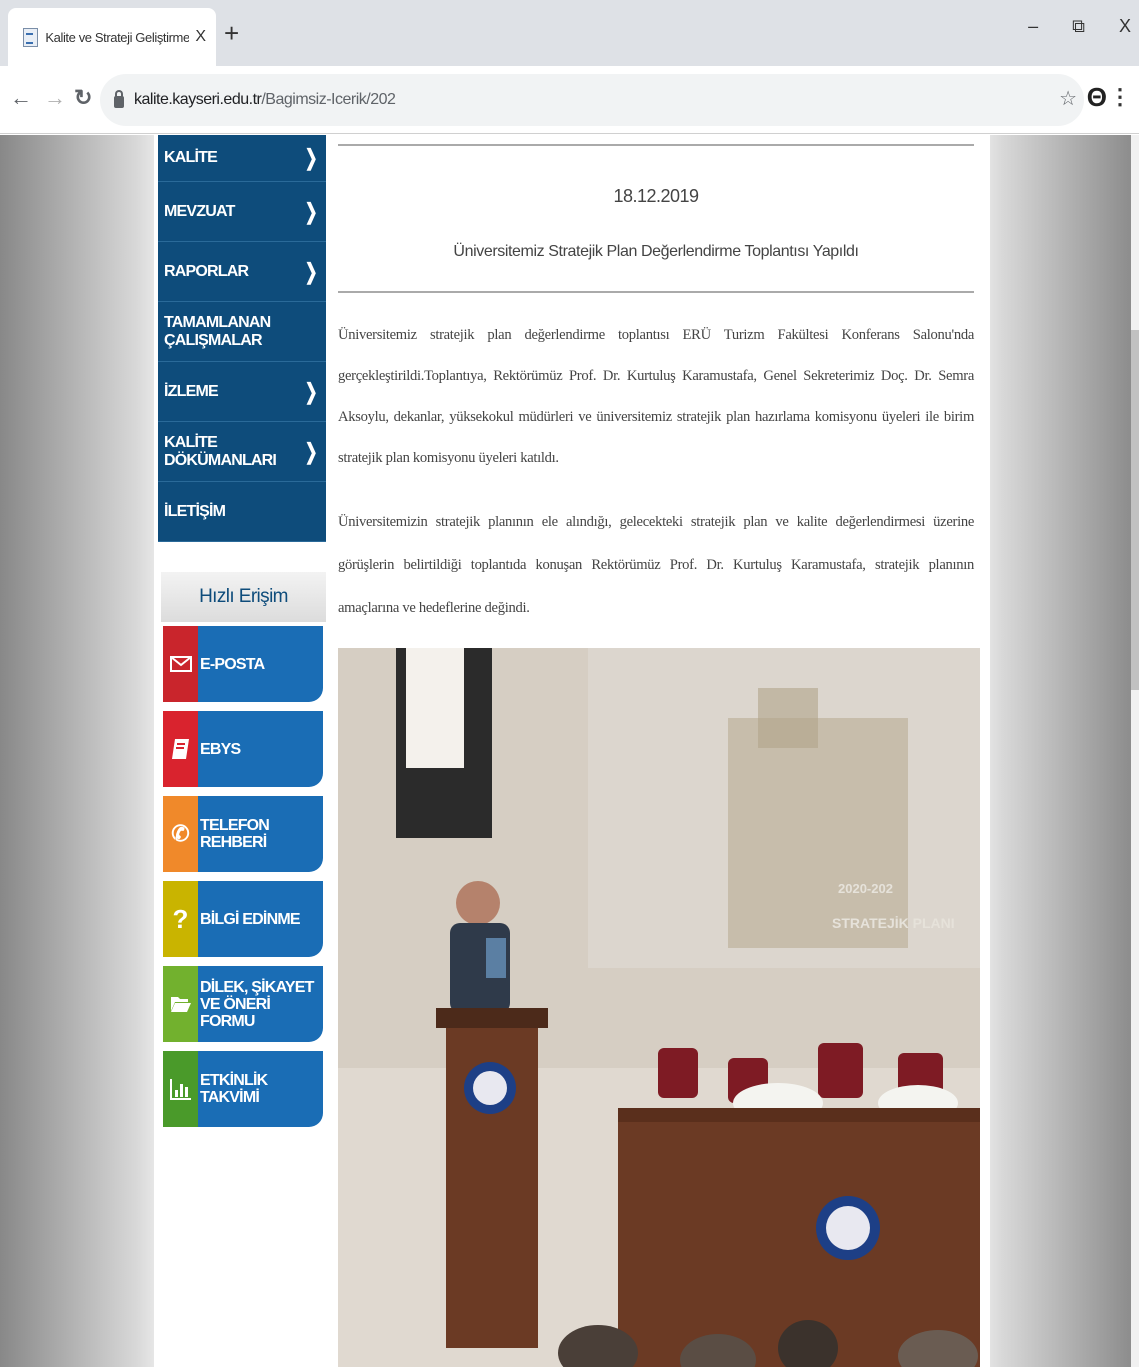 The height and width of the screenshot is (1367, 1139). Describe the element at coordinates (243, 749) in the screenshot. I see `quick-item-ebys: EBYS` at that location.